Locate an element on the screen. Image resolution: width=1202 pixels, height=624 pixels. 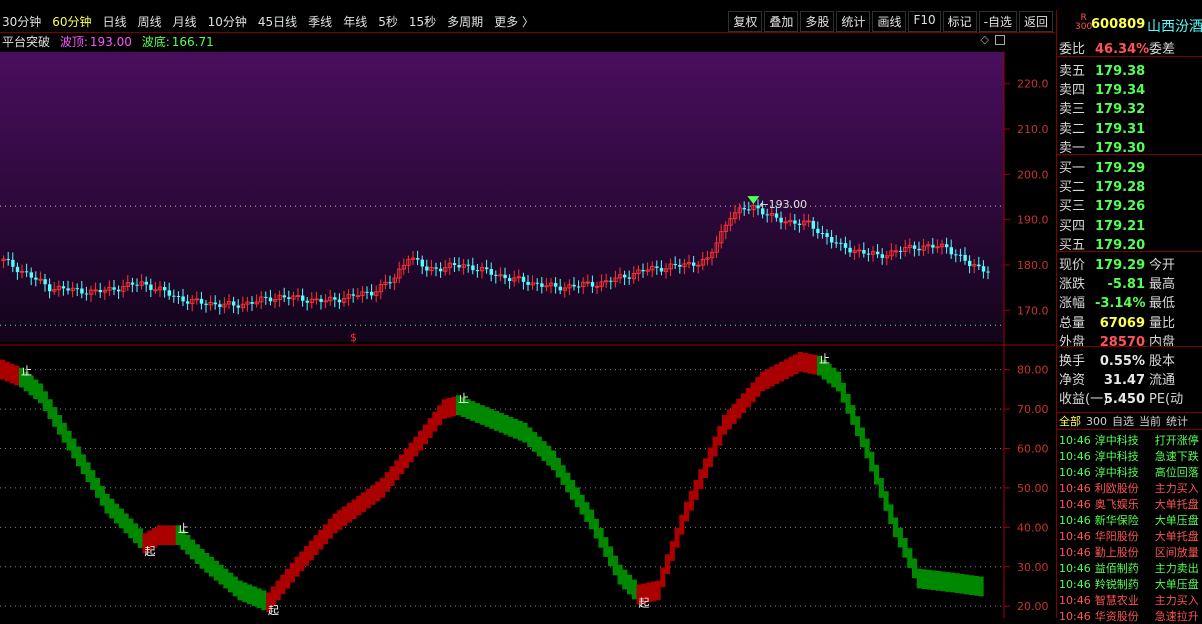
ask-row: 卖五 179.38 is located at coordinates (1102, 69).